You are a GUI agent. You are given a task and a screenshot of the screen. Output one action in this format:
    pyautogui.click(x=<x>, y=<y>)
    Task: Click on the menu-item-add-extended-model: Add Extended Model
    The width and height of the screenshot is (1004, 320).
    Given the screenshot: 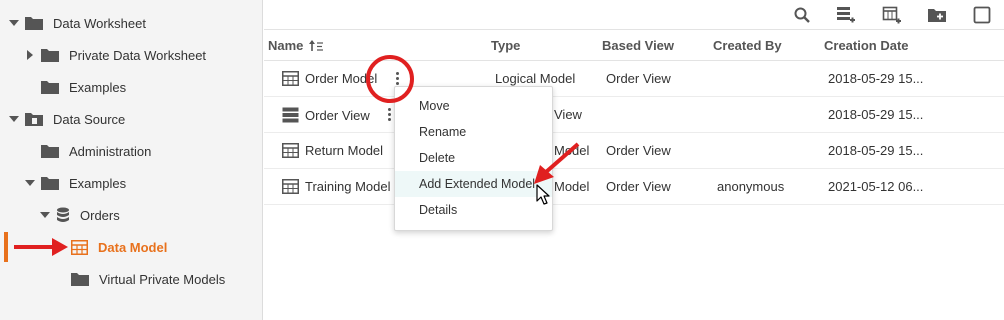 What is the action you would take?
    pyautogui.click(x=473, y=184)
    